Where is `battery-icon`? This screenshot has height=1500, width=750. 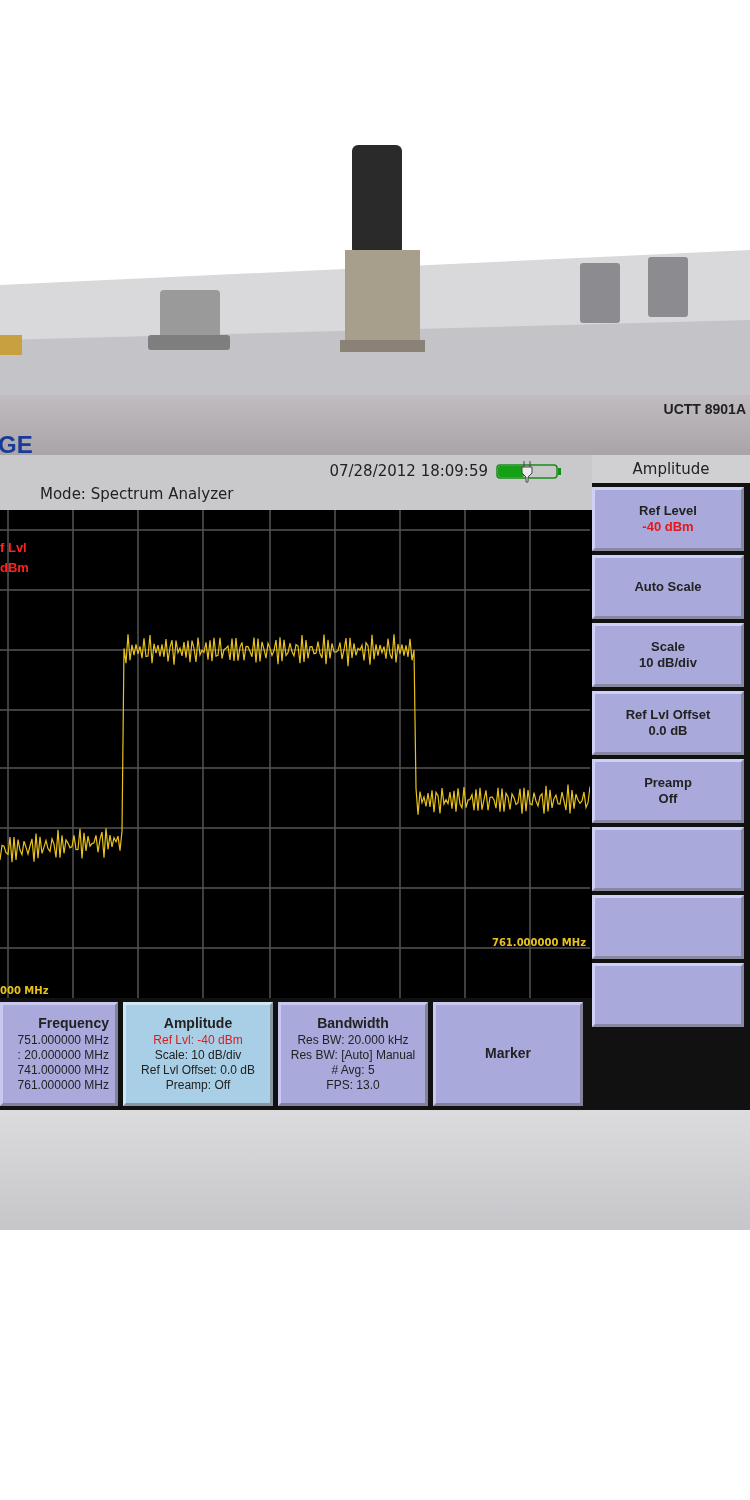
battery-icon is located at coordinates (529, 471).